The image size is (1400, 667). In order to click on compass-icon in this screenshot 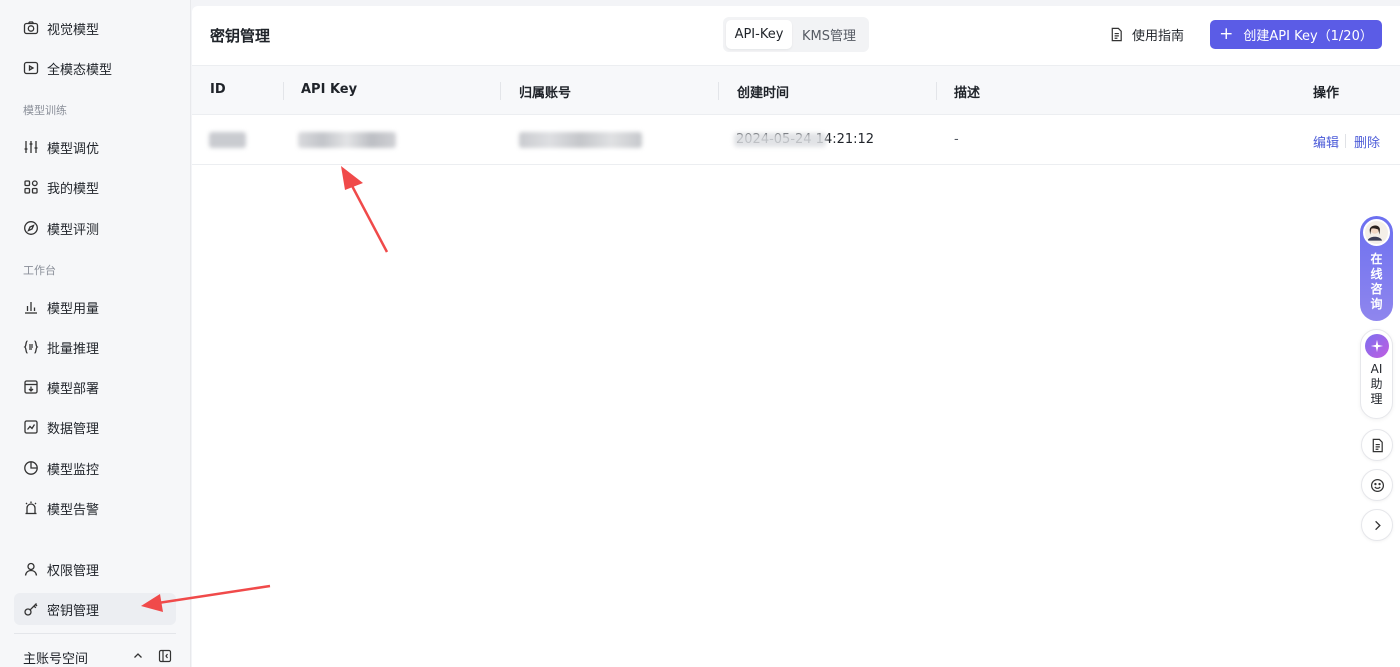, I will do `click(31, 228)`.